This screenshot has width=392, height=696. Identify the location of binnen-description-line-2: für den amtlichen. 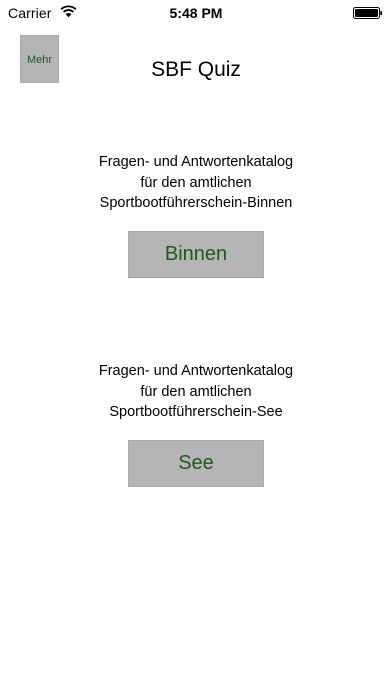
(196, 182).